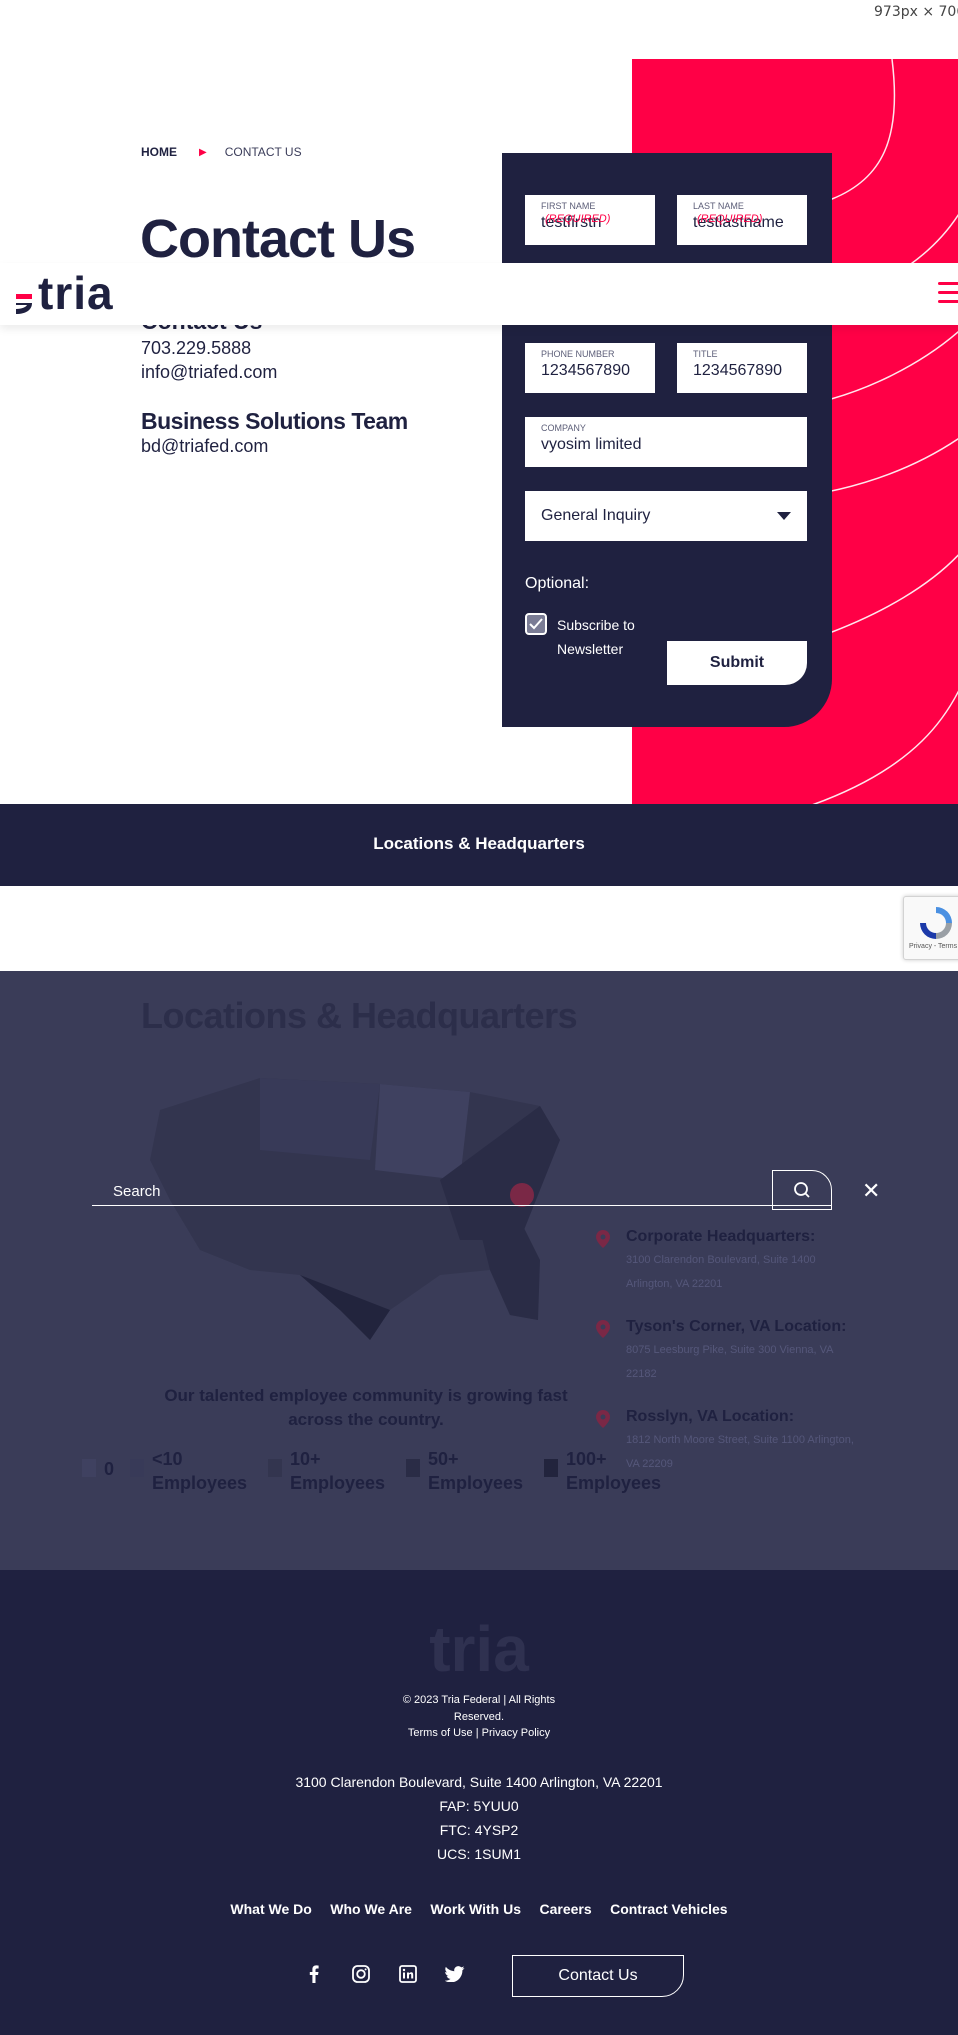 The width and height of the screenshot is (958, 2035). What do you see at coordinates (721, 1236) in the screenshot?
I see `location-name: Corporate Headquarters:` at bounding box center [721, 1236].